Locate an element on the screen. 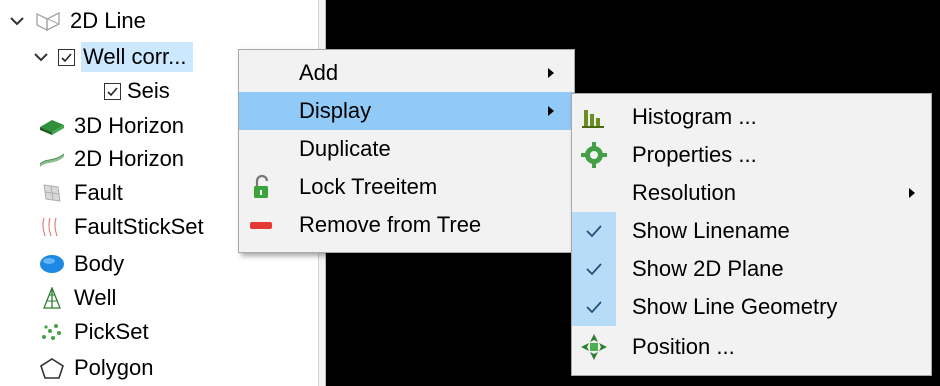 Image resolution: width=940 pixels, height=386 pixels. tree-item-seis: Seis is located at coordinates (137, 91).